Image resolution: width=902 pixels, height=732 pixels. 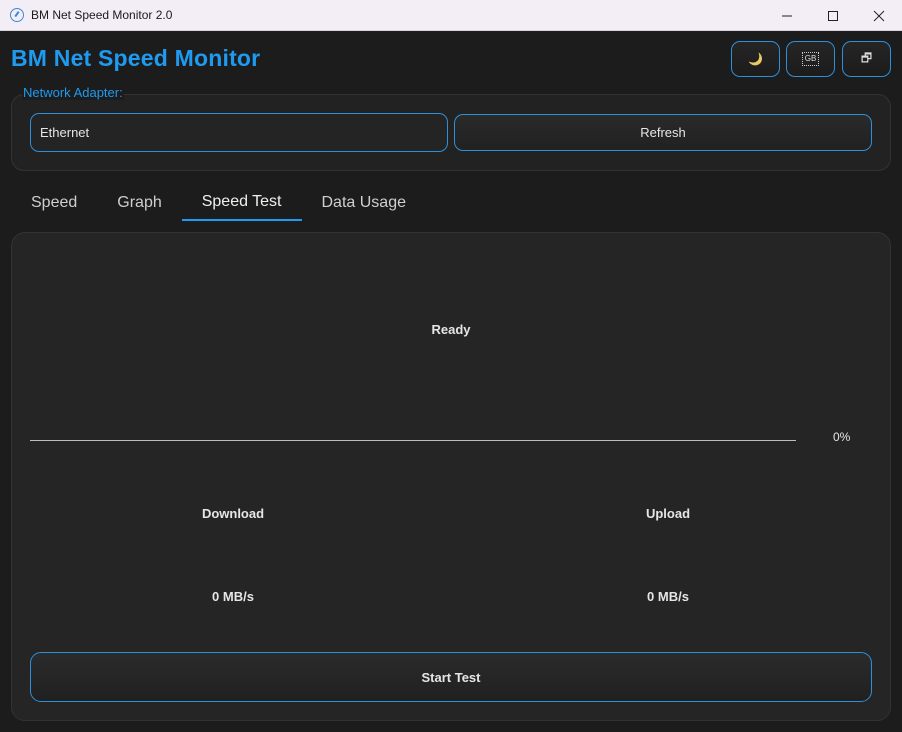 I want to click on unit-toggle-button: GB, so click(x=810, y=59).